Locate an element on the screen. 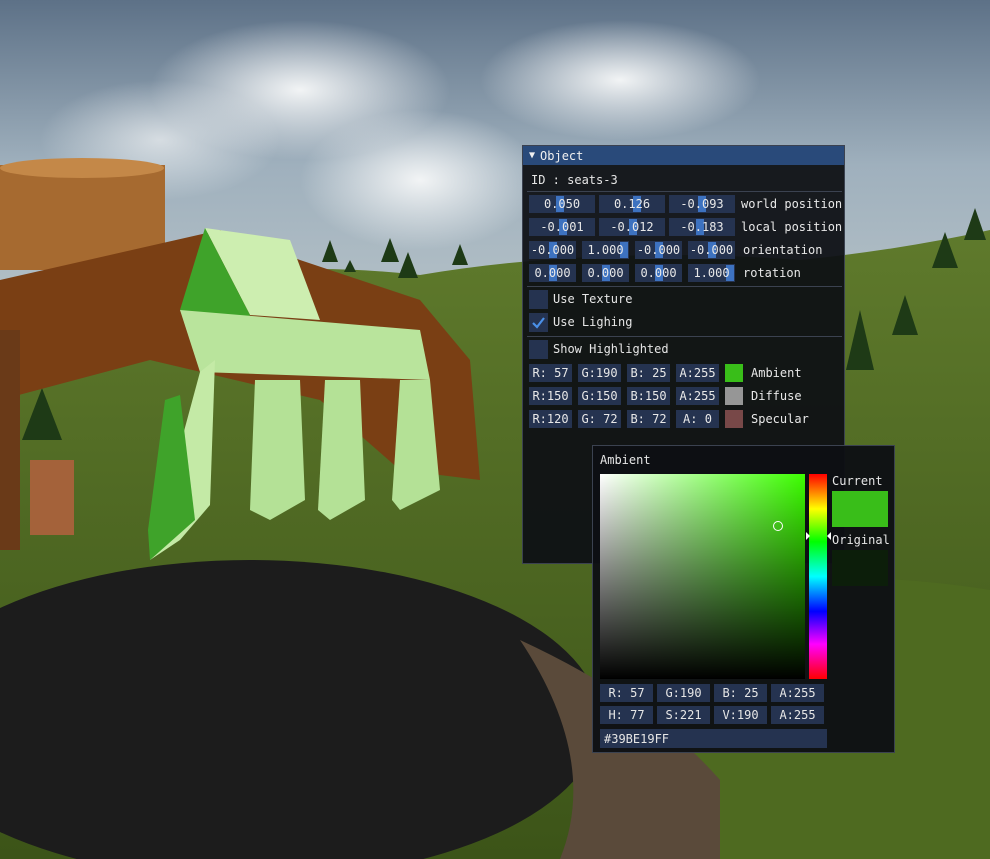 The image size is (990, 859). ambient-swatch is located at coordinates (734, 372).